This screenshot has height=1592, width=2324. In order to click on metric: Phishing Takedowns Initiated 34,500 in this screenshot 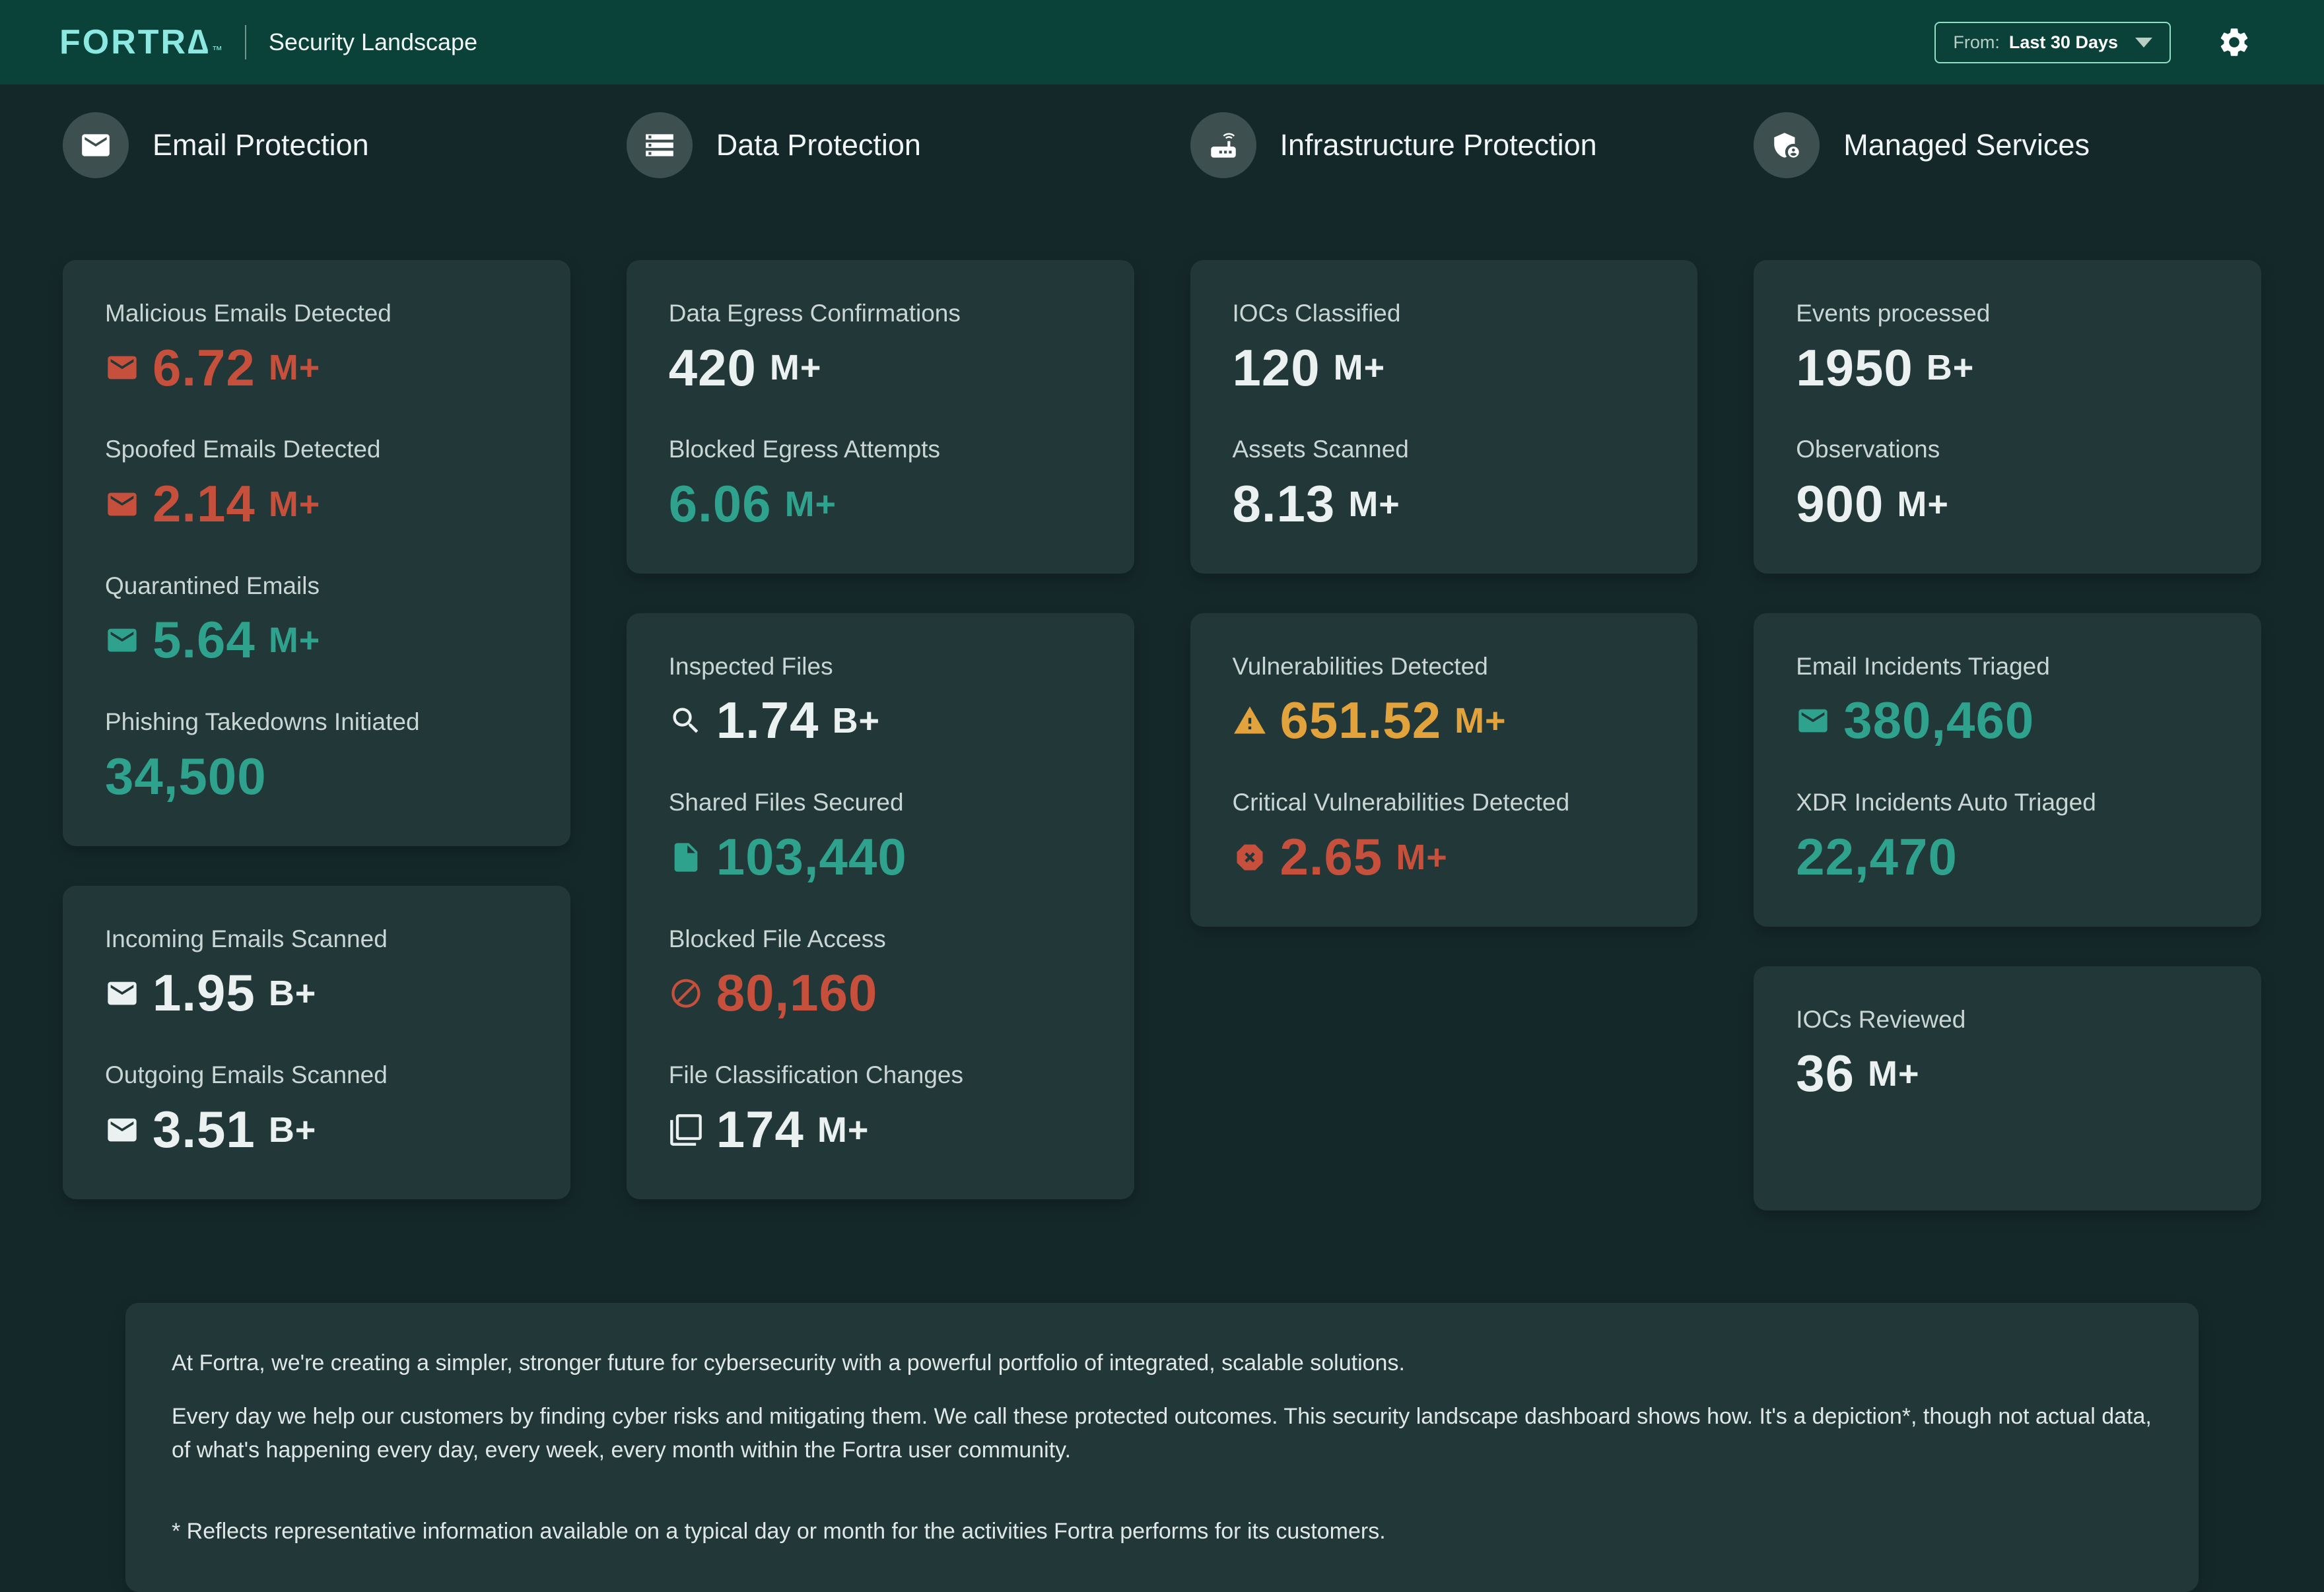, I will do `click(316, 755)`.